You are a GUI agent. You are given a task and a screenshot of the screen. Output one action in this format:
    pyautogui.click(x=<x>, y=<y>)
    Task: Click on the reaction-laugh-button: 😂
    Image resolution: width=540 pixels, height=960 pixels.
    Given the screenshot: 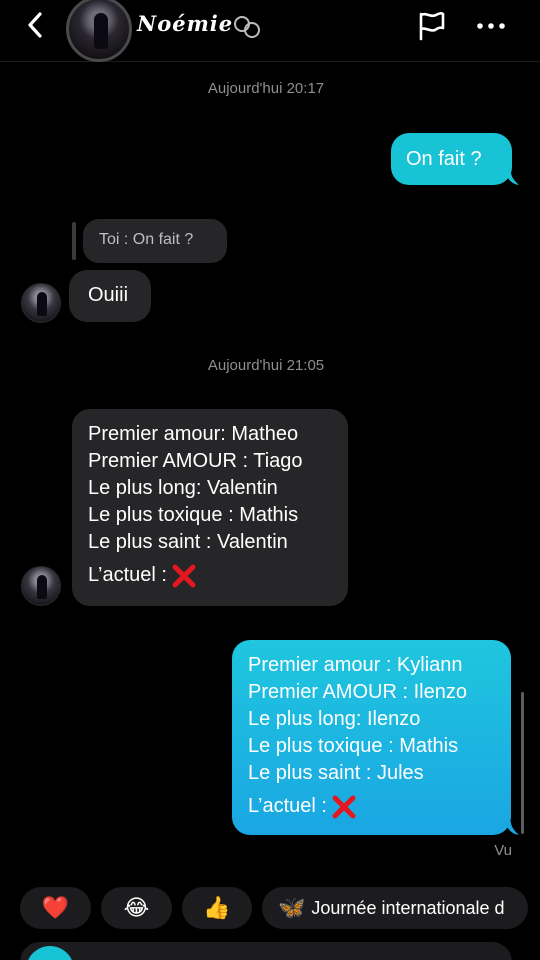 What is the action you would take?
    pyautogui.click(x=136, y=908)
    